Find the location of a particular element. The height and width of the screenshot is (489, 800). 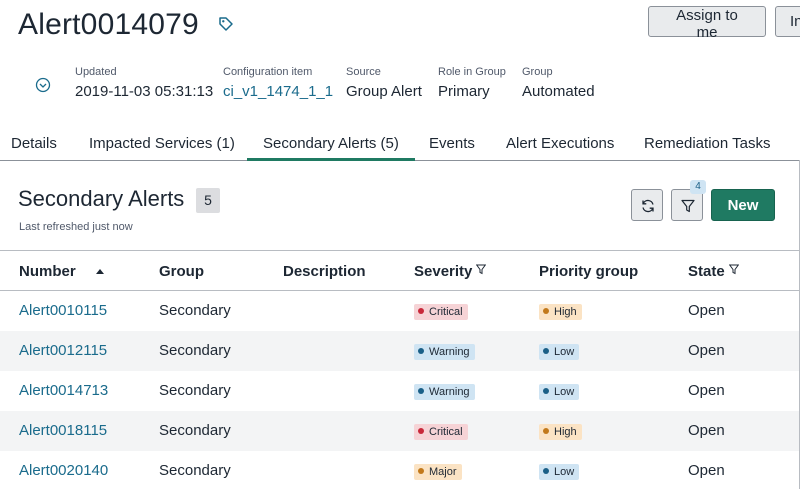

alert-number-link: Alert0010115 is located at coordinates (63, 310).